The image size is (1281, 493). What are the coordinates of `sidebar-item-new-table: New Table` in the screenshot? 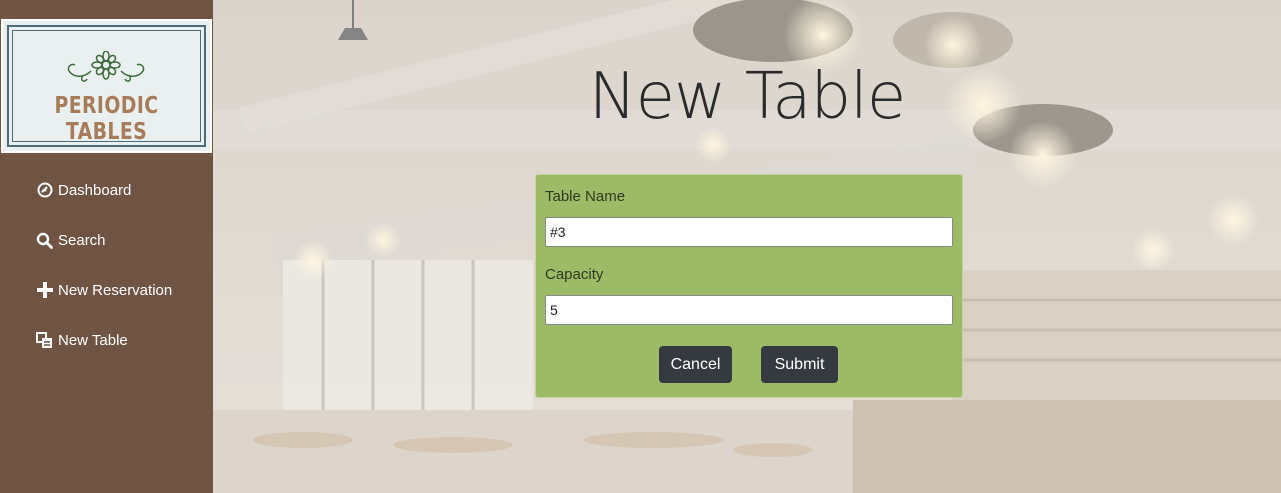 It's located at (104, 340).